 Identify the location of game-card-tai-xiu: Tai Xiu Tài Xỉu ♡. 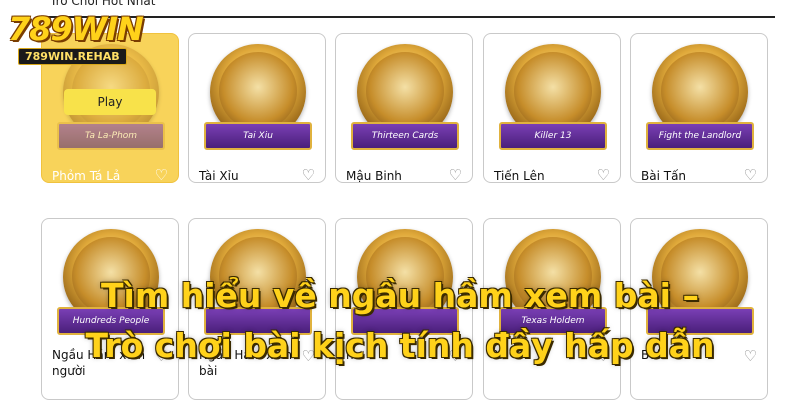
(257, 108).